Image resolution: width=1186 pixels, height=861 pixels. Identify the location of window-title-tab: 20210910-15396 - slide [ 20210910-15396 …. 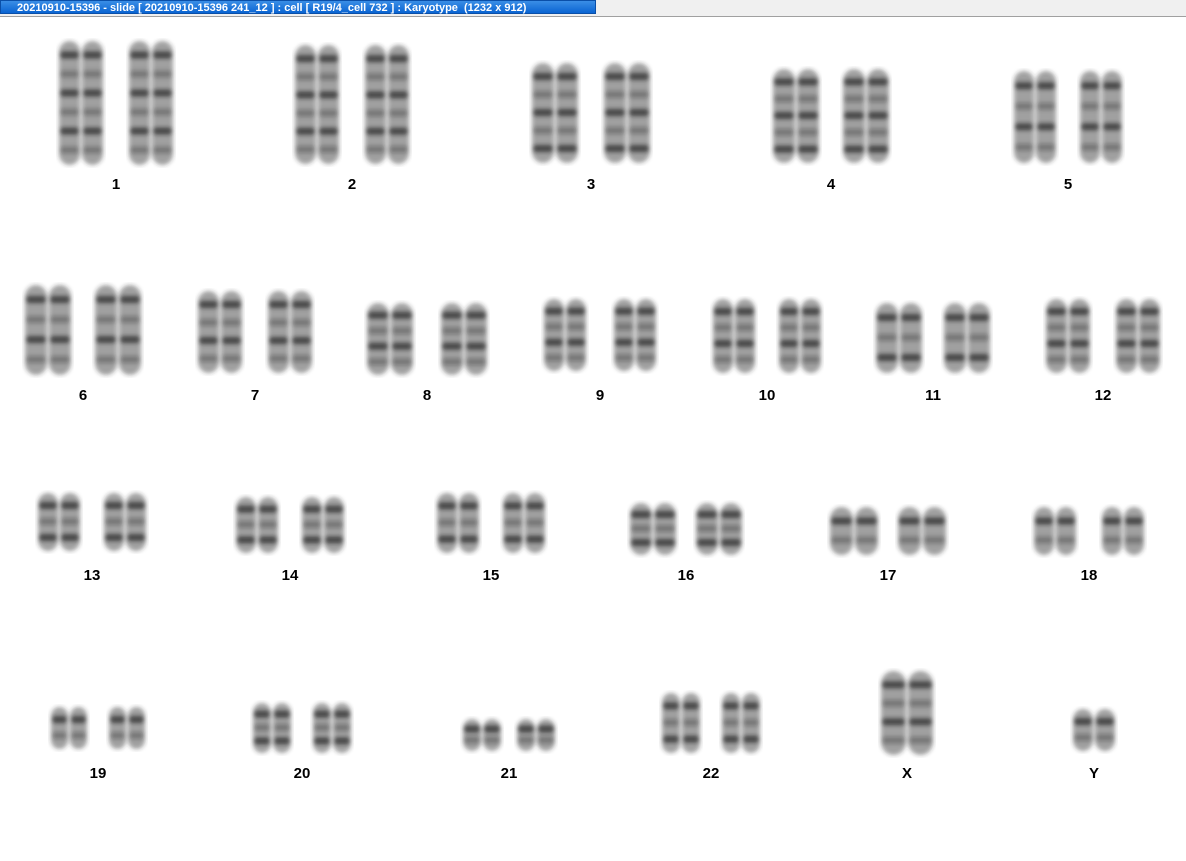
(298, 7).